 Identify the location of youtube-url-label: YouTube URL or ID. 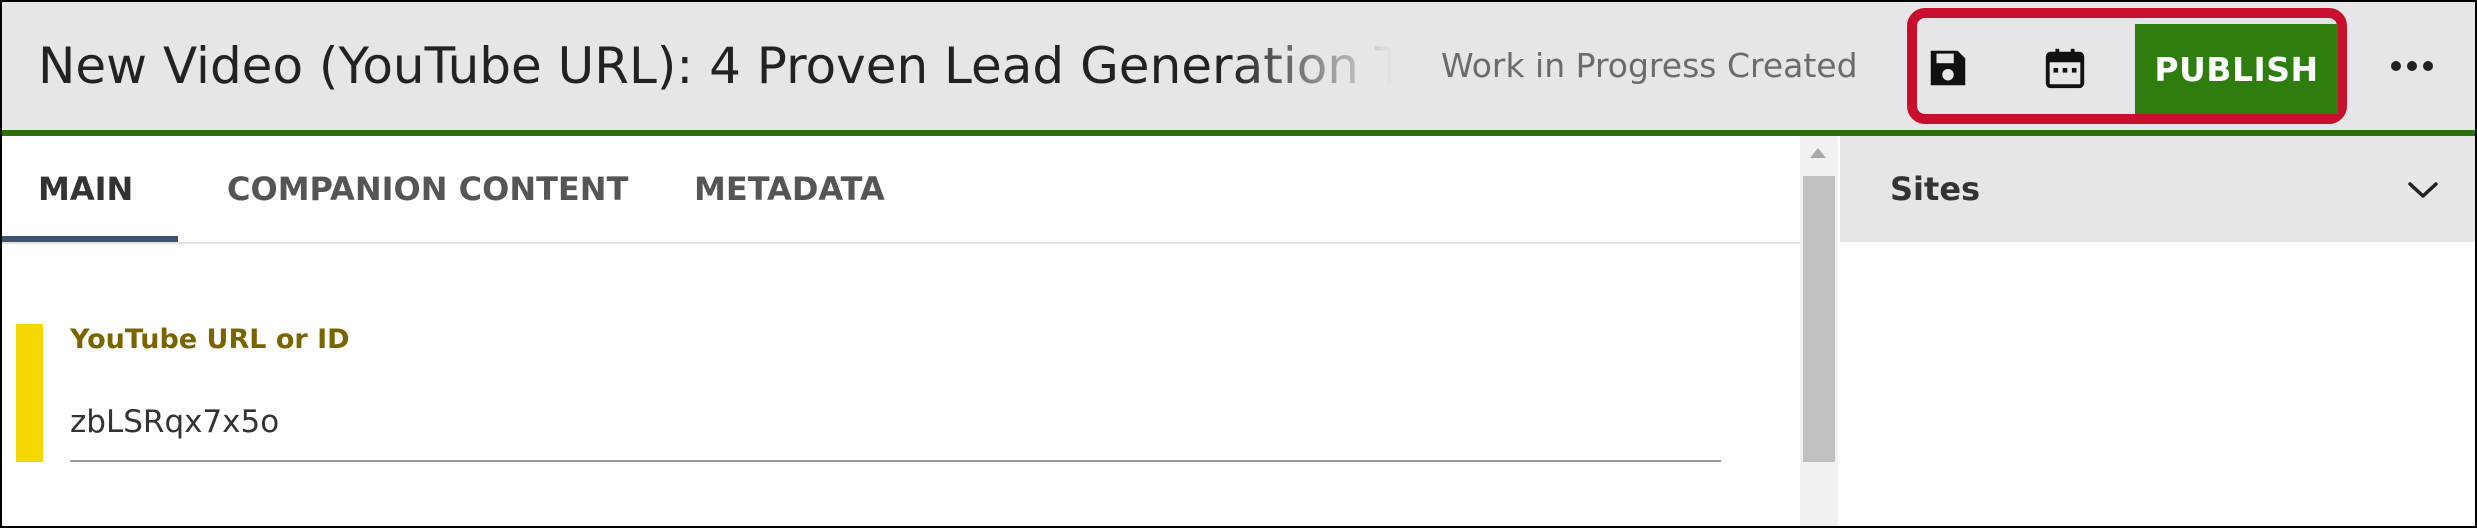
(210, 339).